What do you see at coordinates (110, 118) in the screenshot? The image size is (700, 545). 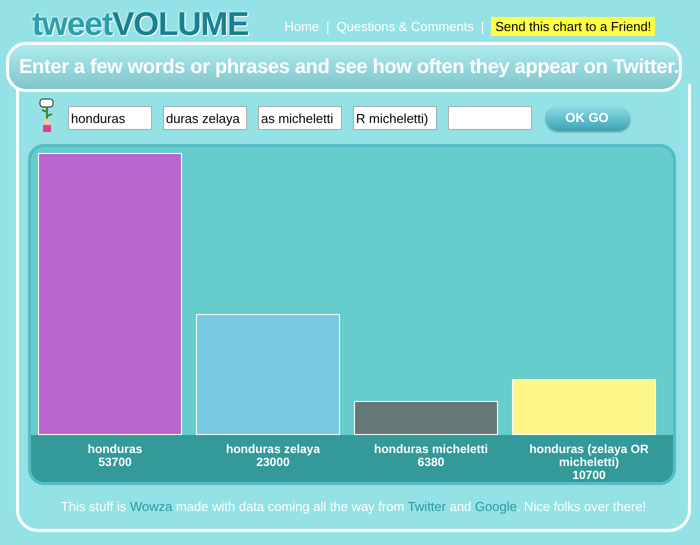 I see `search-field: honduras` at bounding box center [110, 118].